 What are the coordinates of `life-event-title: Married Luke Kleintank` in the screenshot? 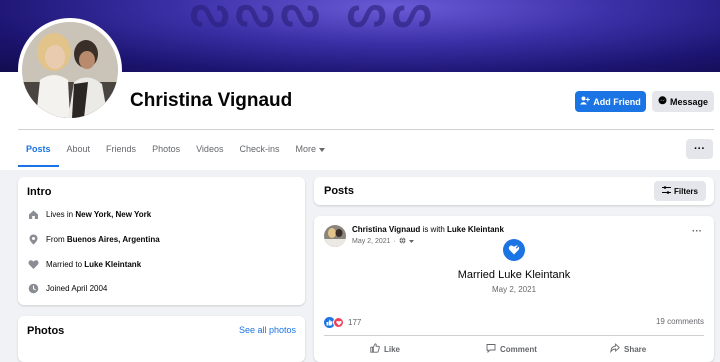 It's located at (514, 275).